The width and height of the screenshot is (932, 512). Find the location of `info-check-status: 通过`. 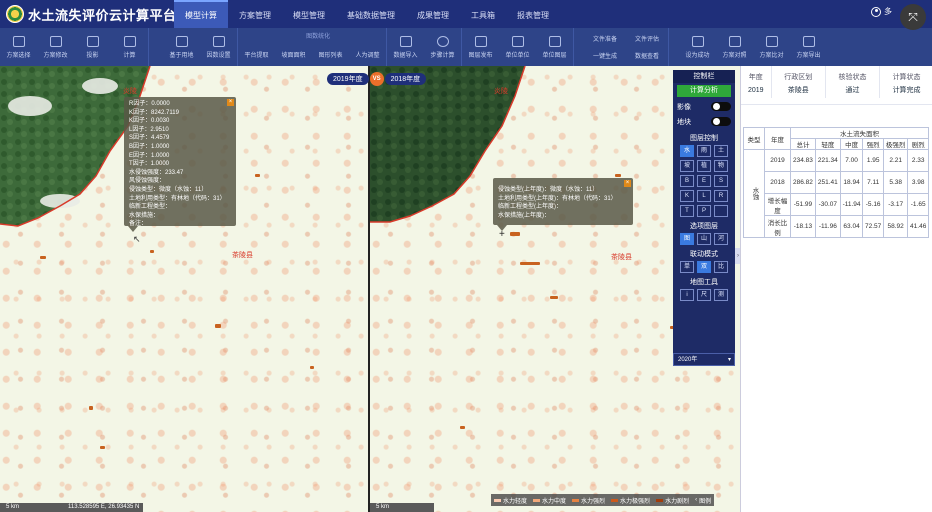

info-check-status: 通过 is located at coordinates (853, 90).